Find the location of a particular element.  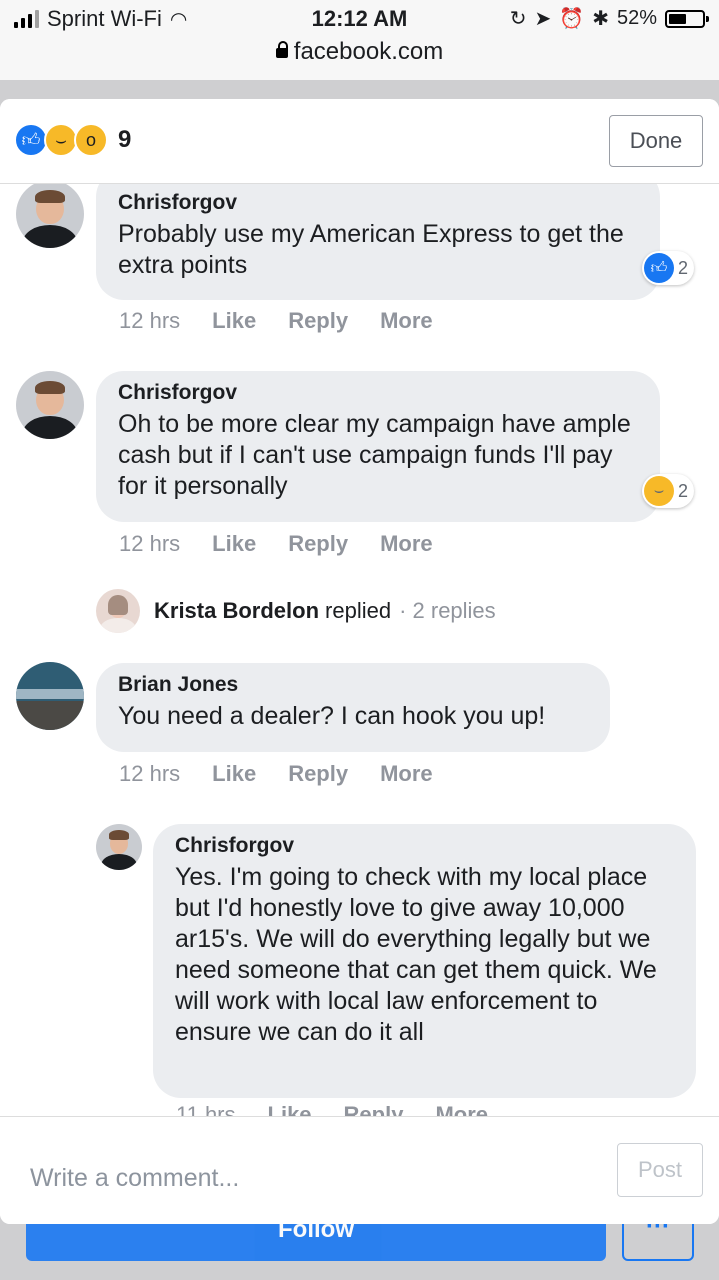

comment-input is located at coordinates (310, 1178).